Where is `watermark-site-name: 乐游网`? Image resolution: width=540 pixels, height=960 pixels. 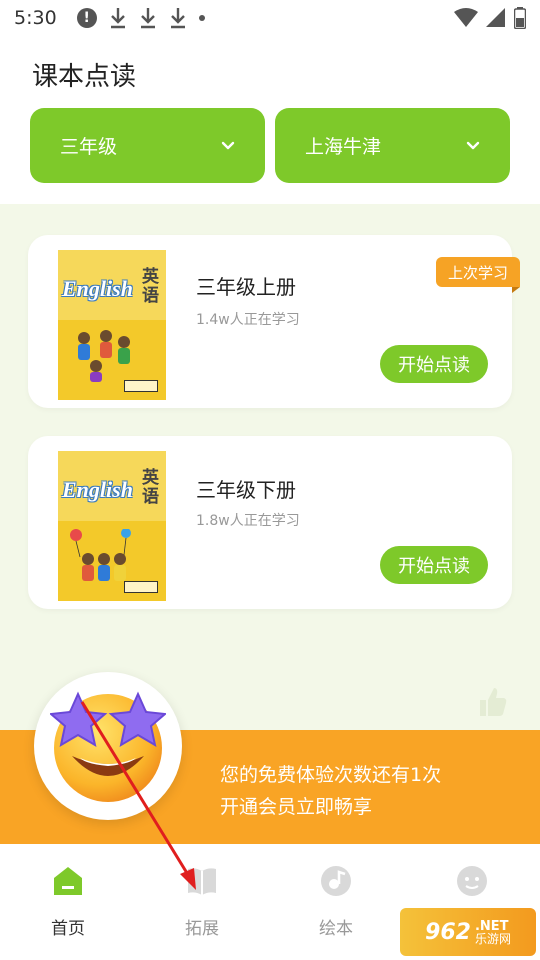 watermark-site-name: 乐游网 is located at coordinates (492, 938).